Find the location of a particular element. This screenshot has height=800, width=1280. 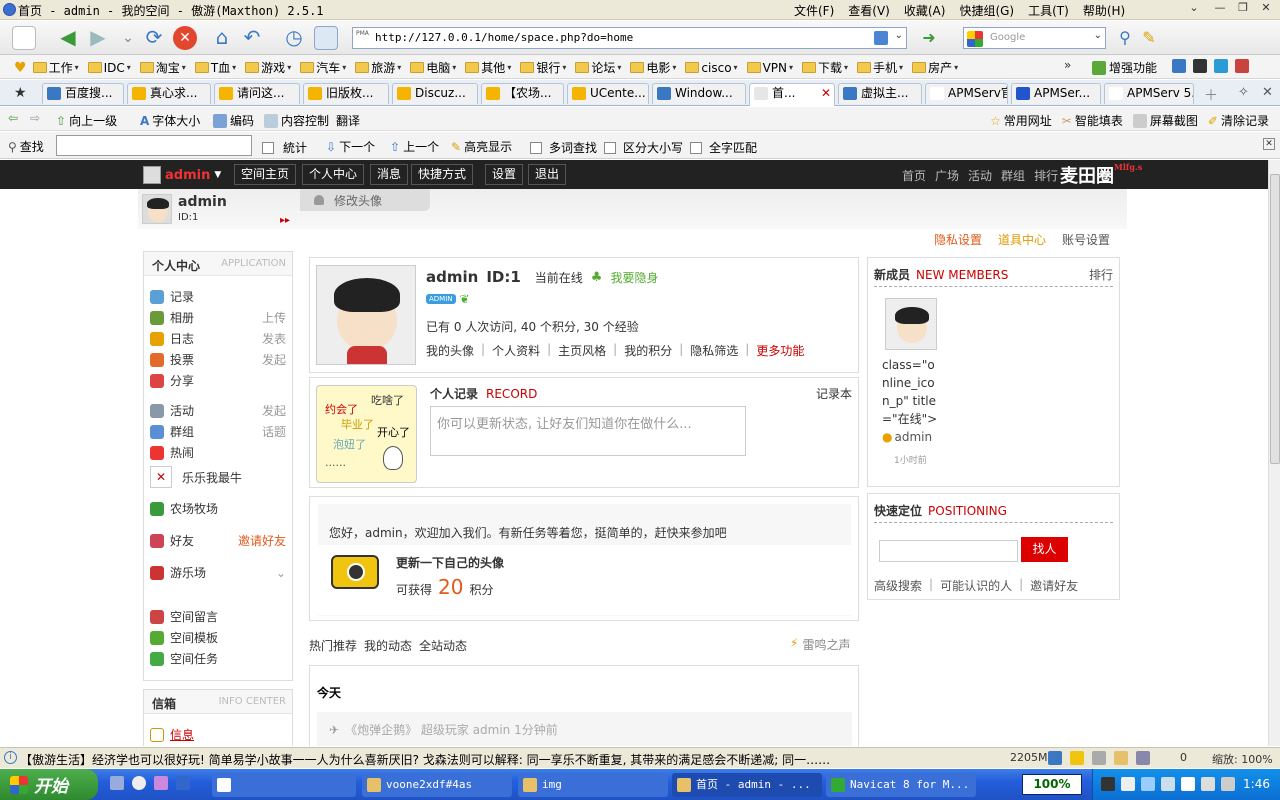

feed-item: ✈ 《炮弹企鹅》 超级玩家 admin 1分钟前 is located at coordinates (584, 729).